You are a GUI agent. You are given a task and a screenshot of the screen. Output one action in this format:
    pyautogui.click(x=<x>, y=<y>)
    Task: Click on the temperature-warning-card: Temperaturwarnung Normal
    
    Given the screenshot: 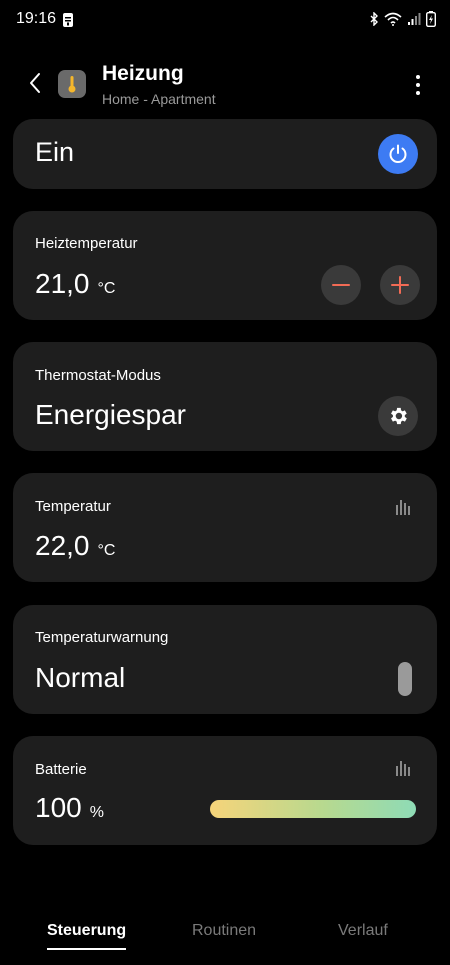 What is the action you would take?
    pyautogui.click(x=225, y=659)
    